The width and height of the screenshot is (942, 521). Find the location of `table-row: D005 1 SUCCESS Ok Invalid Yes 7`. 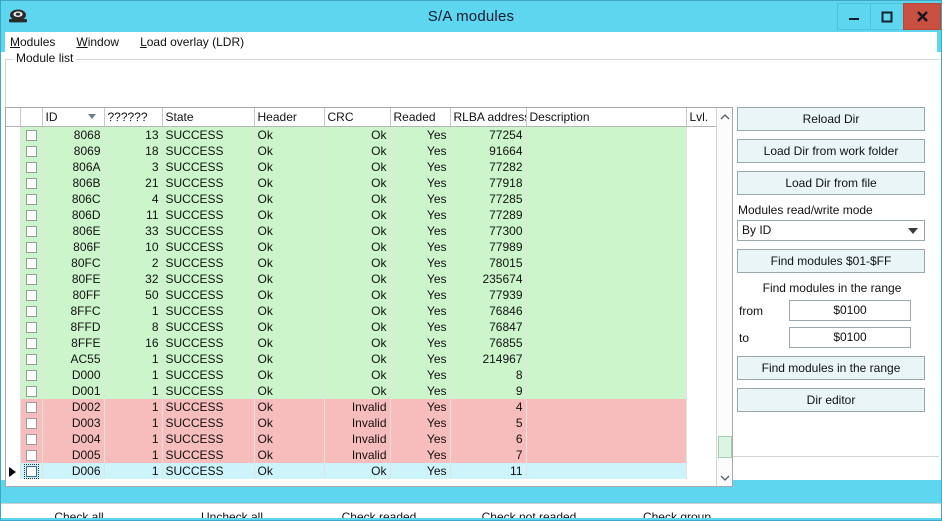

table-row: D005 1 SUCCESS Ok Invalid Yes 7 is located at coordinates (361, 455).